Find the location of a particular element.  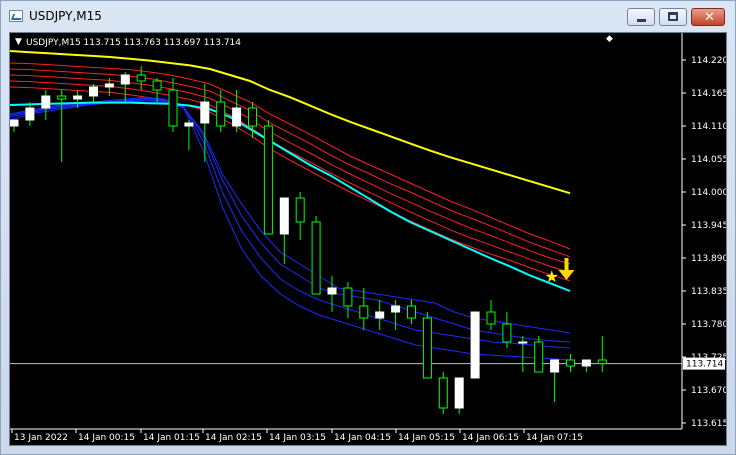

close-button: ✕ is located at coordinates (708, 17).